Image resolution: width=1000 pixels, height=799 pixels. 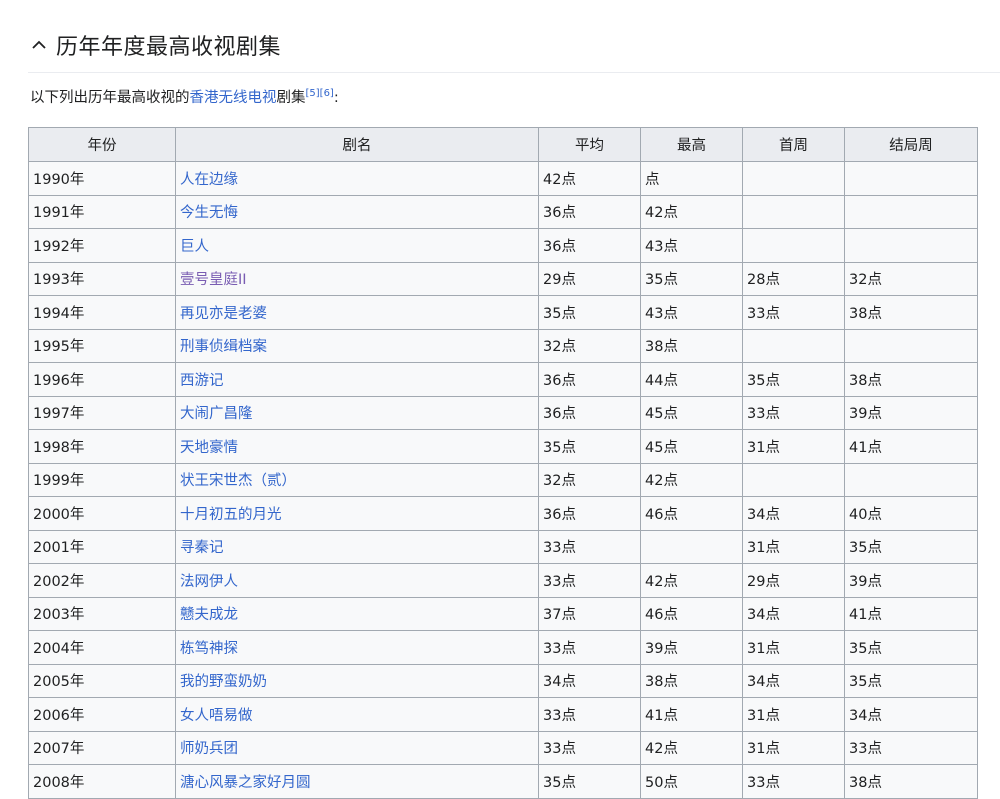 I want to click on header-average: 平均, so click(x=589, y=144).